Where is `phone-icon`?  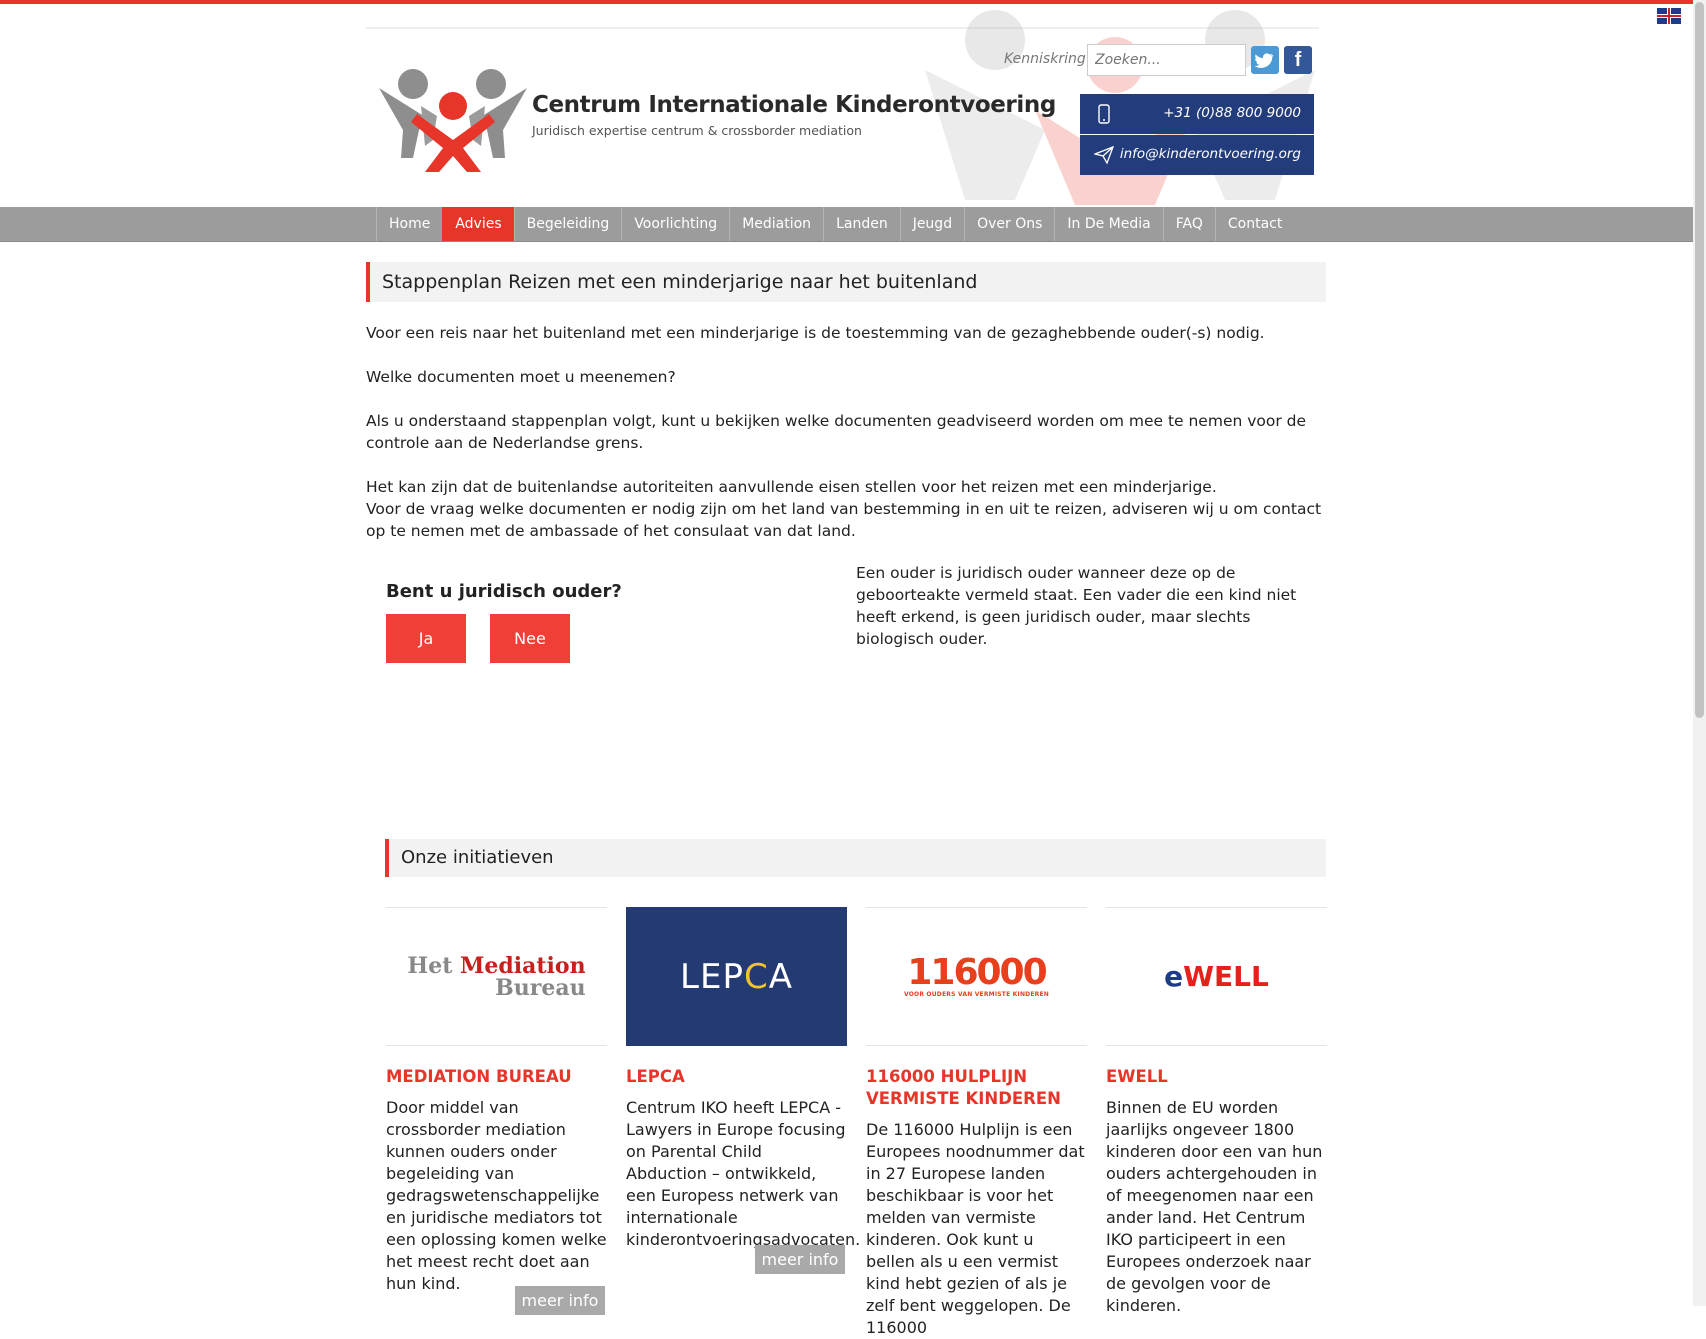 phone-icon is located at coordinates (1104, 114).